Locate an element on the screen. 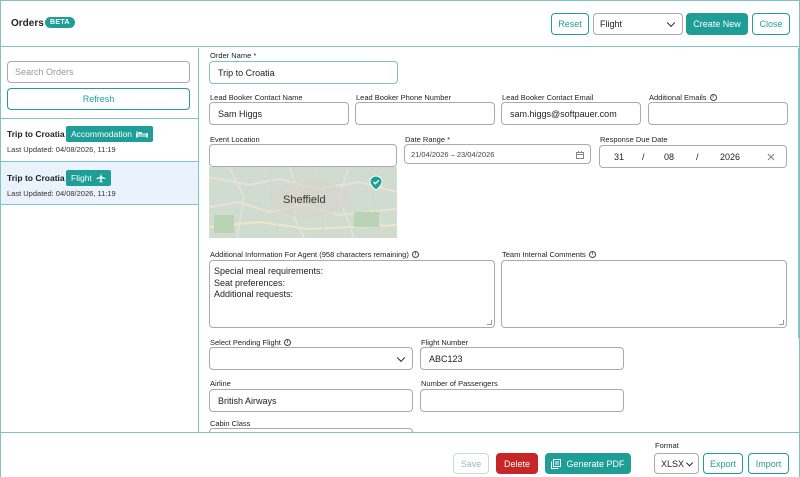 Image resolution: width=800 pixels, height=477 pixels. agent-info-line: Seat preferences: is located at coordinates (250, 282).